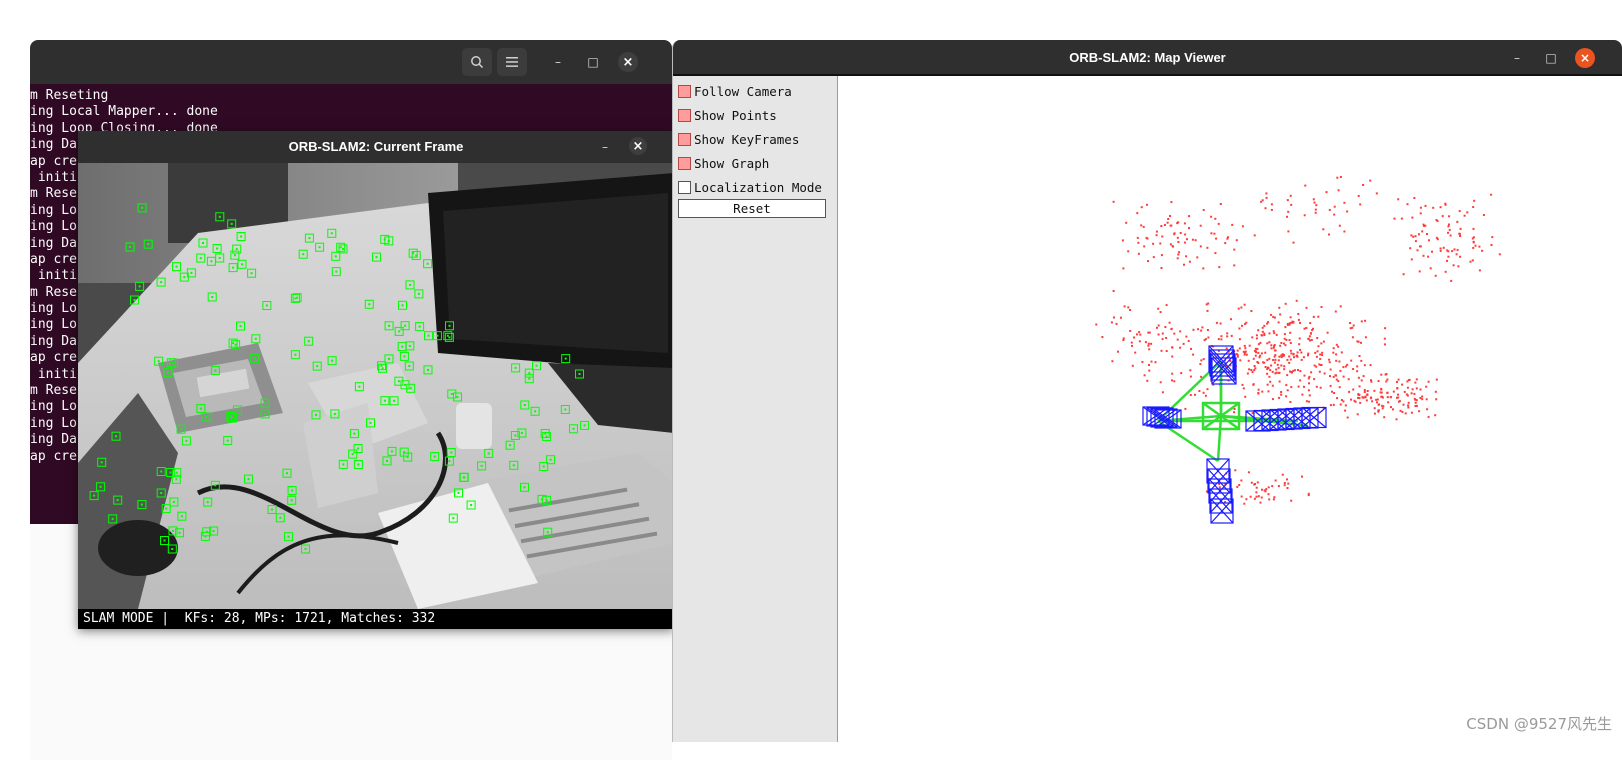 The height and width of the screenshot is (760, 1622). Describe the element at coordinates (477, 62) in the screenshot. I see `search-icon` at that location.